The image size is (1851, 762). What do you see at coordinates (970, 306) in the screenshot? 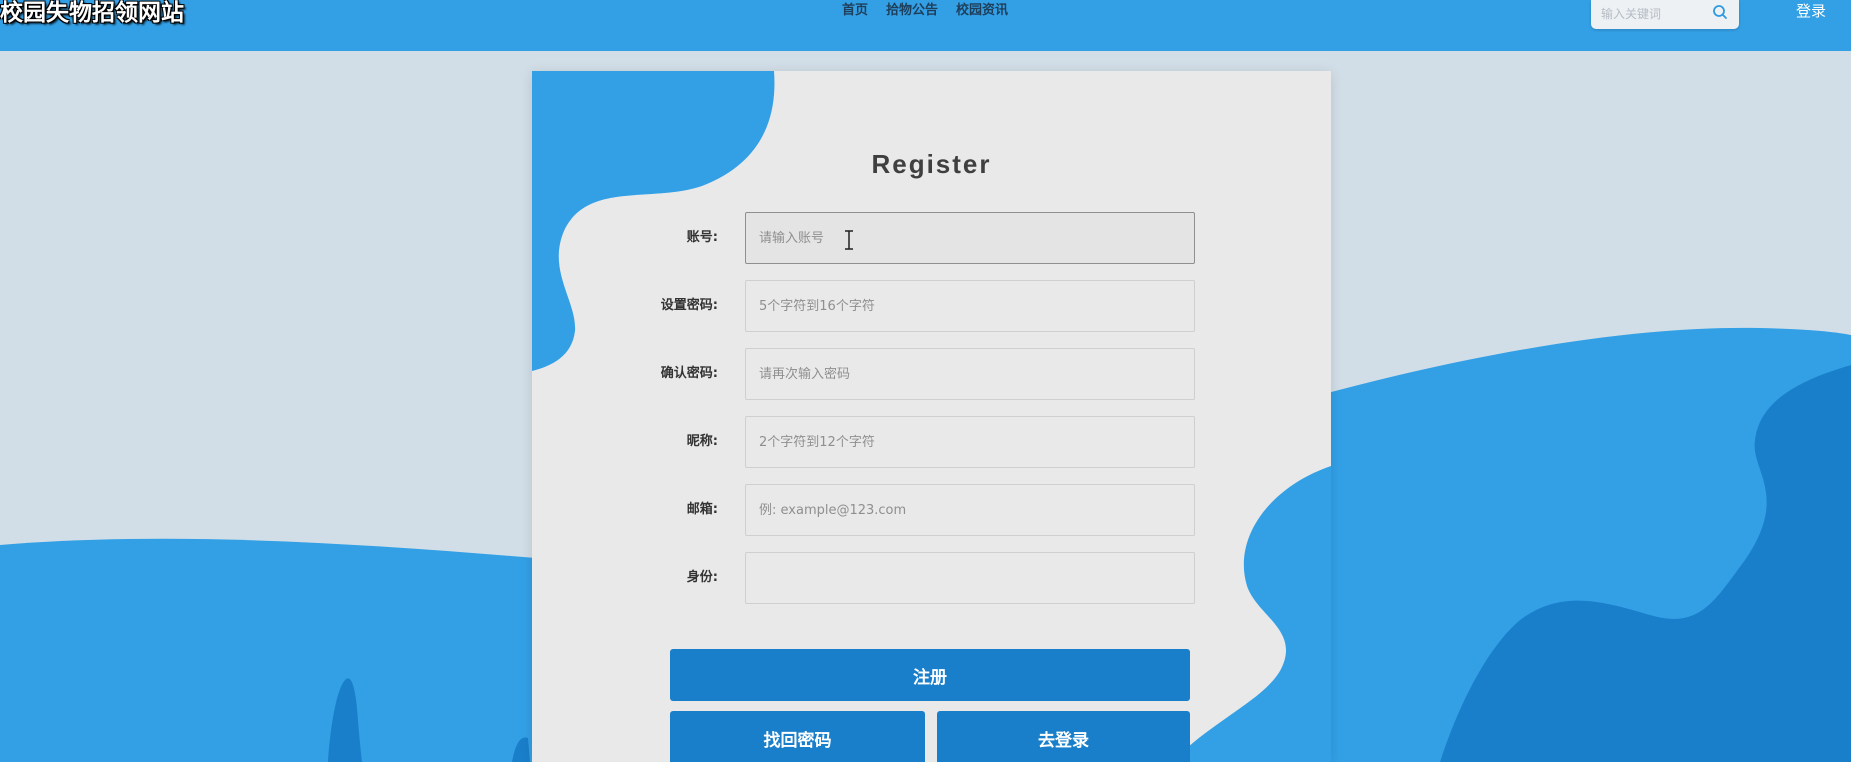
I see `set-password-input` at bounding box center [970, 306].